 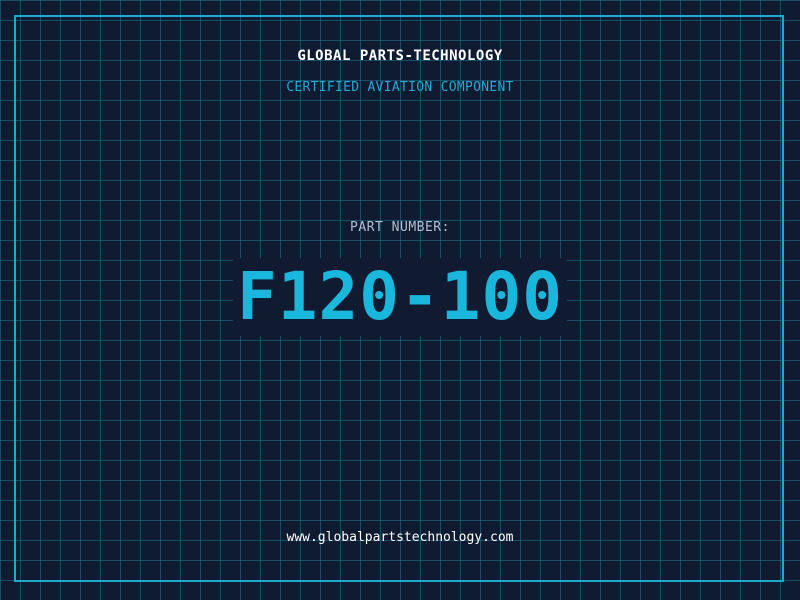 I want to click on part-number-value: F120-100, so click(x=400, y=297).